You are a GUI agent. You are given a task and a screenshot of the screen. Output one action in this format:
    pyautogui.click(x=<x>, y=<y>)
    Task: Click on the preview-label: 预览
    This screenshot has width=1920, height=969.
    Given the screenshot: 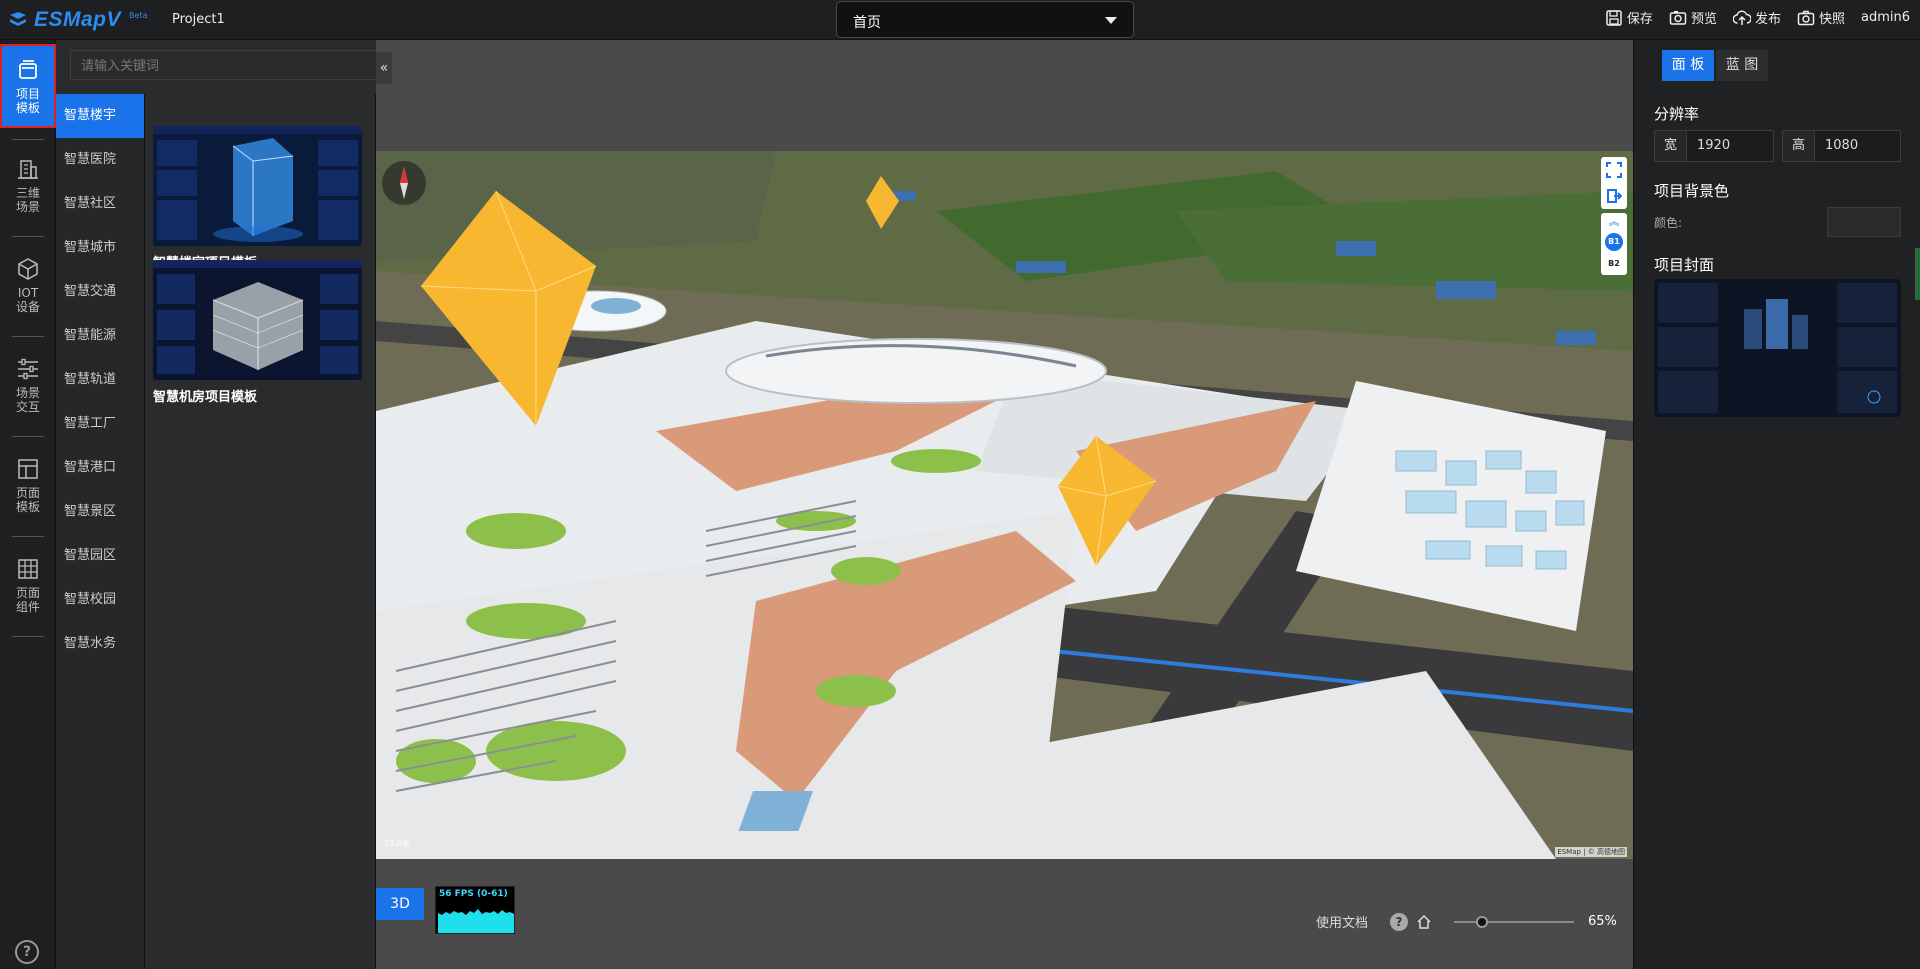 What is the action you would take?
    pyautogui.click(x=1703, y=19)
    